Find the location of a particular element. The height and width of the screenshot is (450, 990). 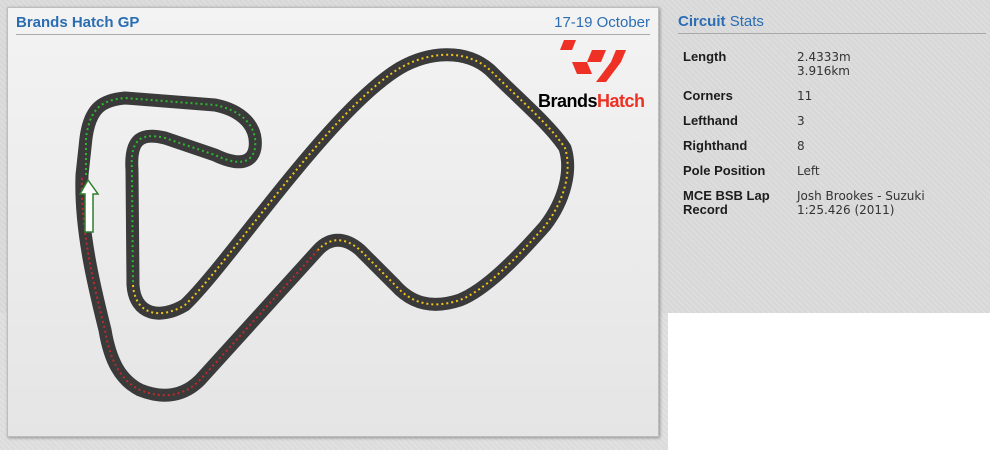

stat-value: Josh Brookes - Suzuki 1:25.426 (2011) is located at coordinates (890, 203).